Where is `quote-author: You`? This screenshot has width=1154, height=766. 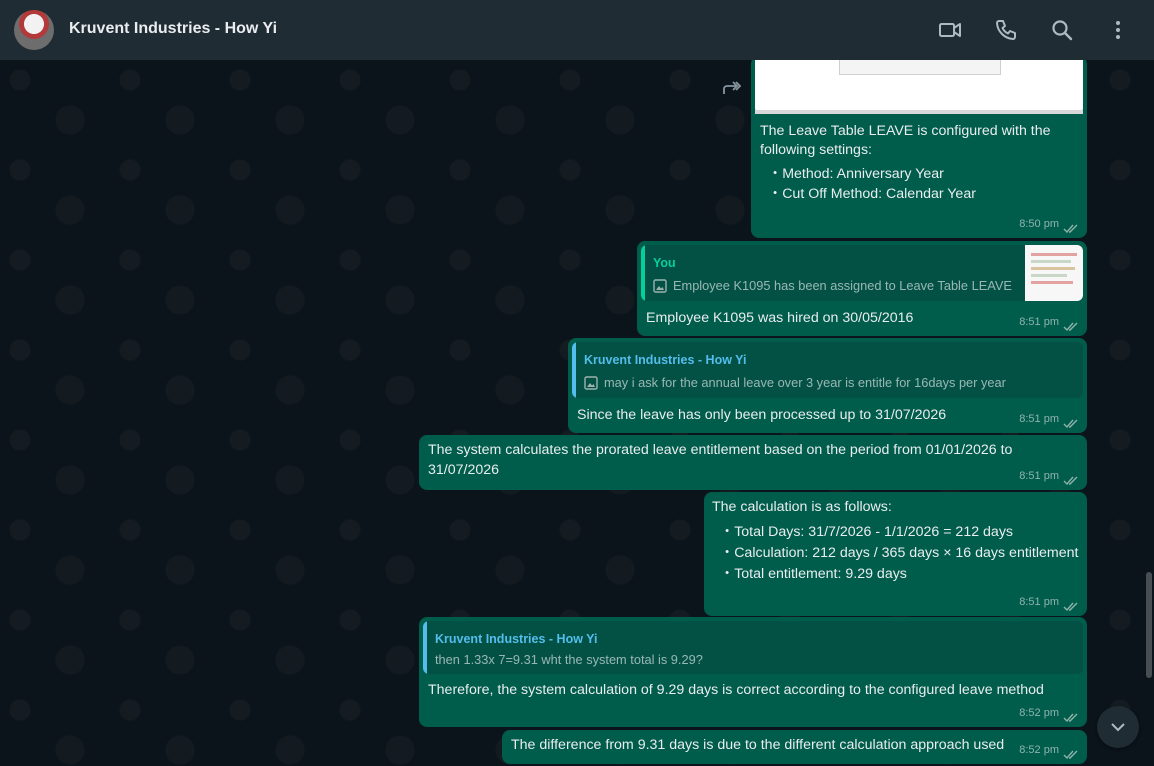 quote-author: You is located at coordinates (664, 263).